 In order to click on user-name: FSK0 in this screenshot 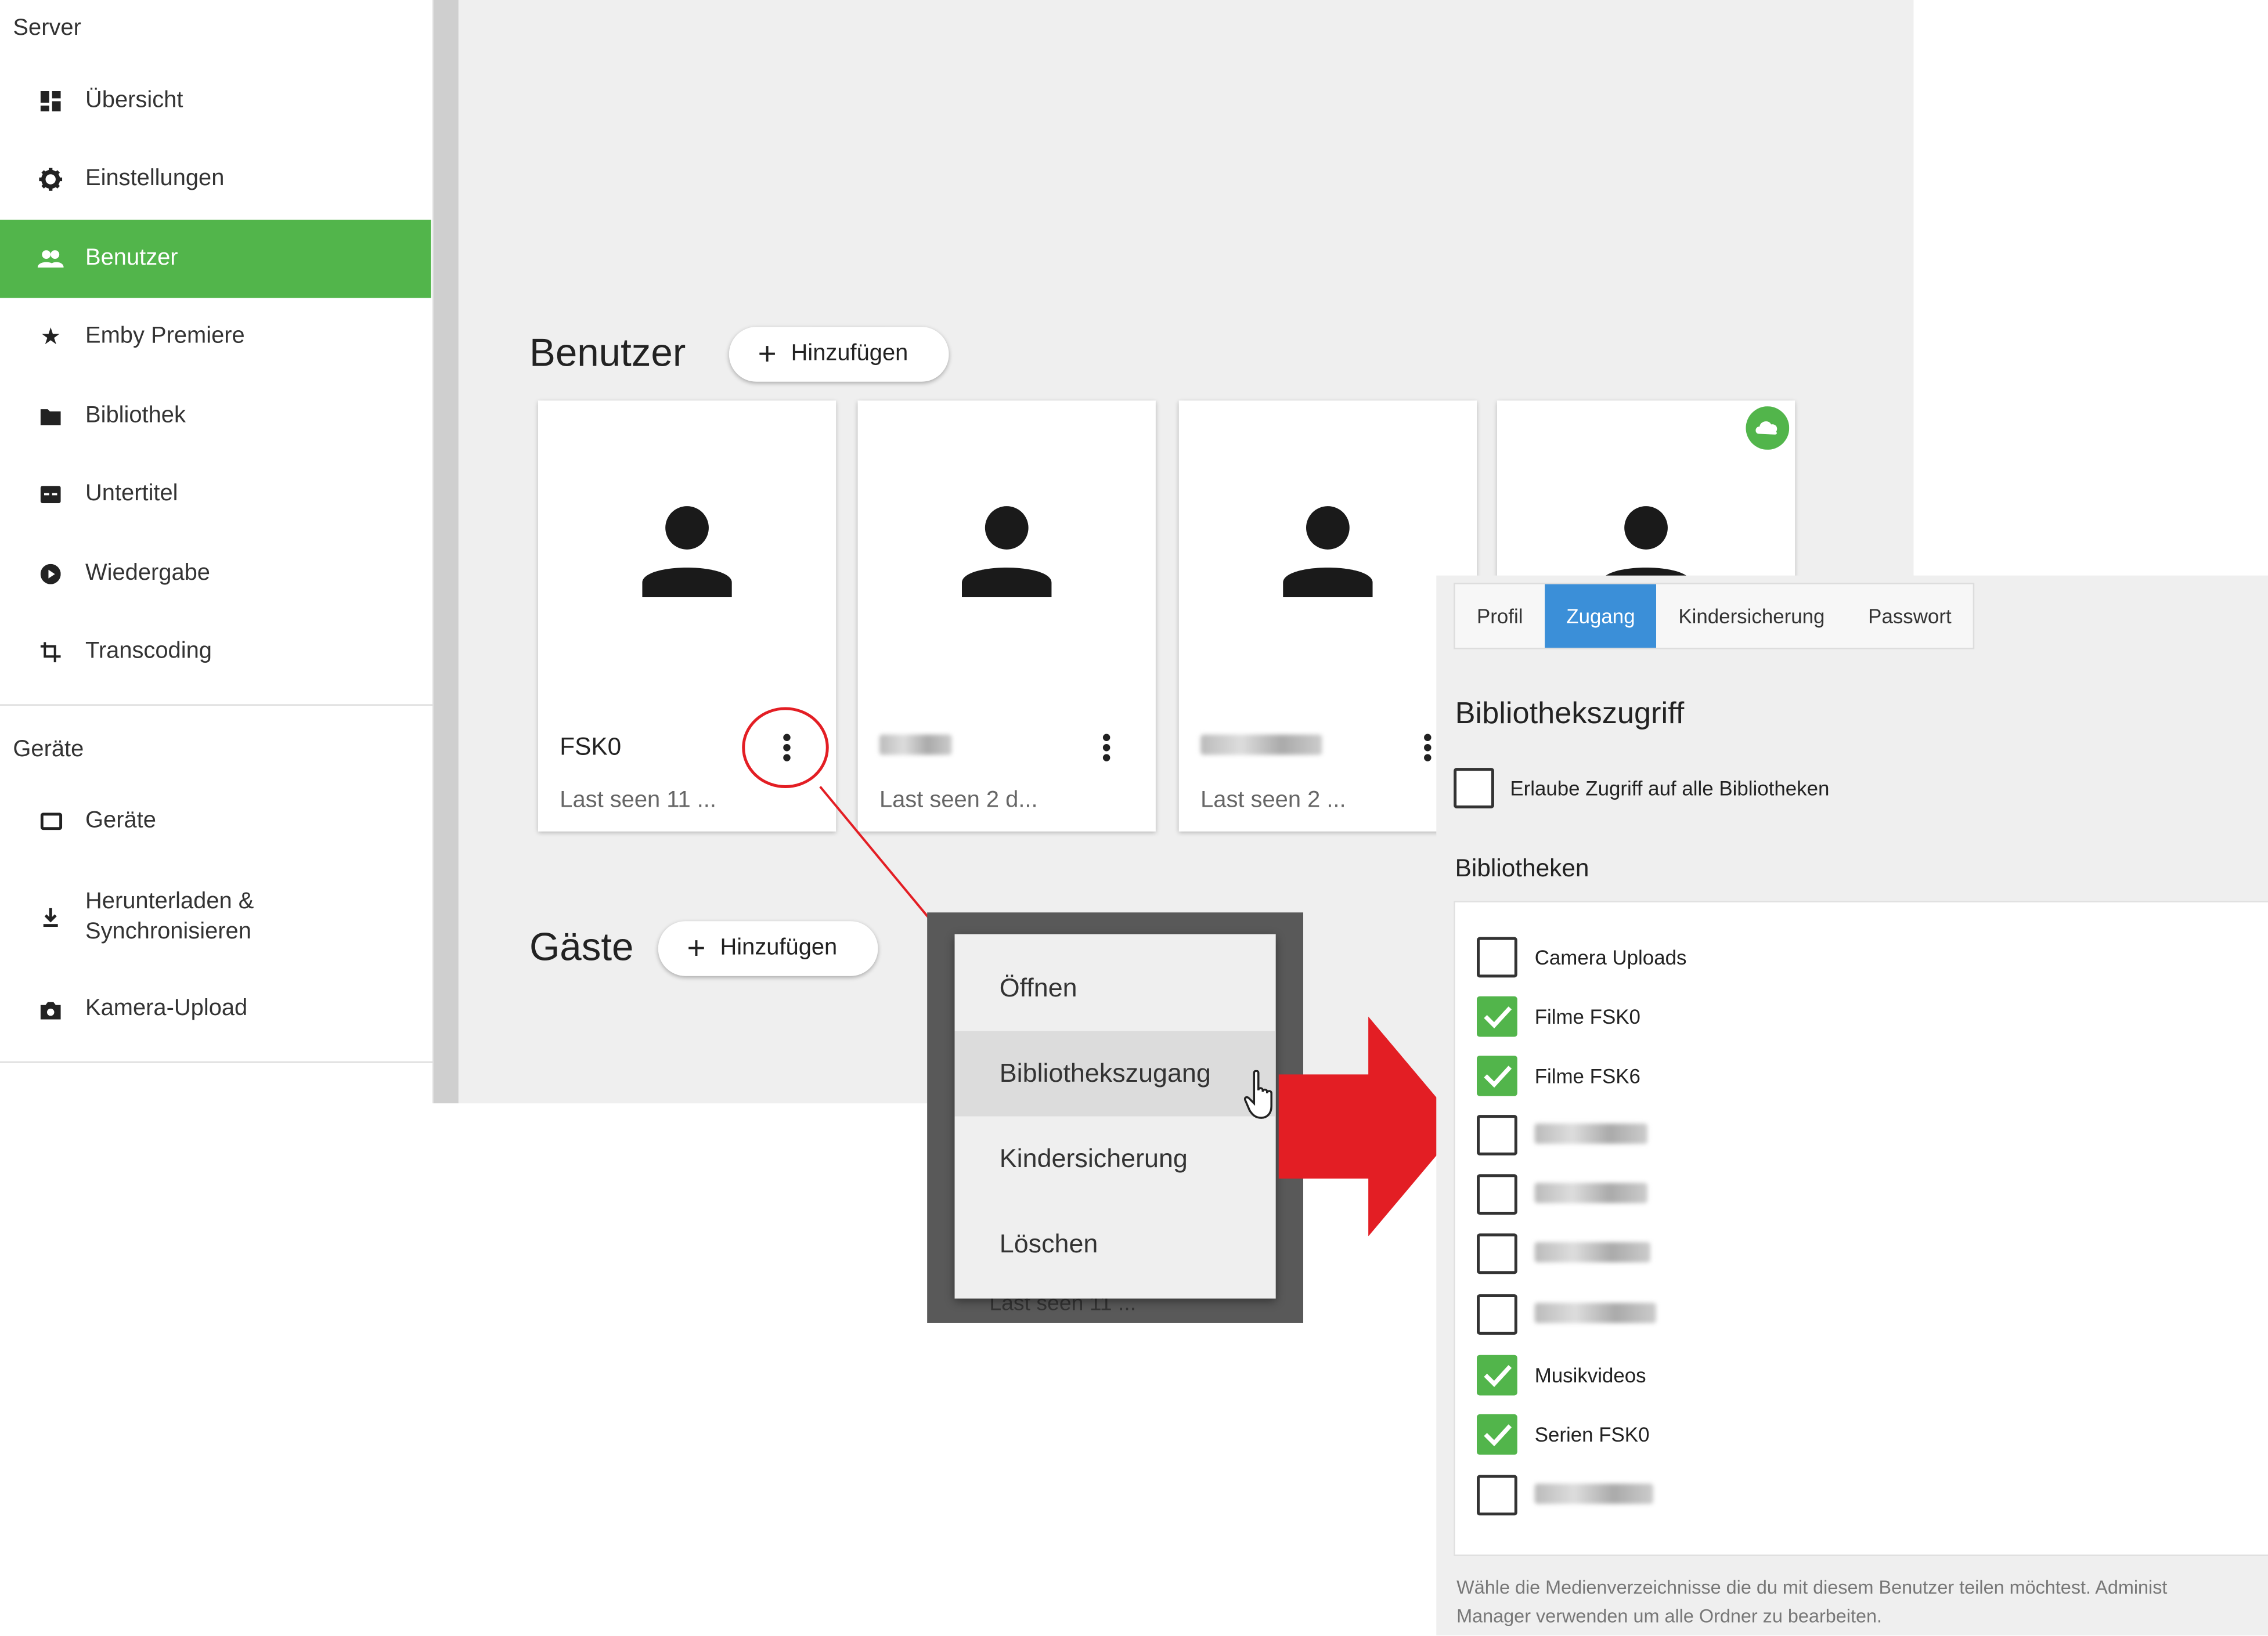, I will do `click(591, 747)`.